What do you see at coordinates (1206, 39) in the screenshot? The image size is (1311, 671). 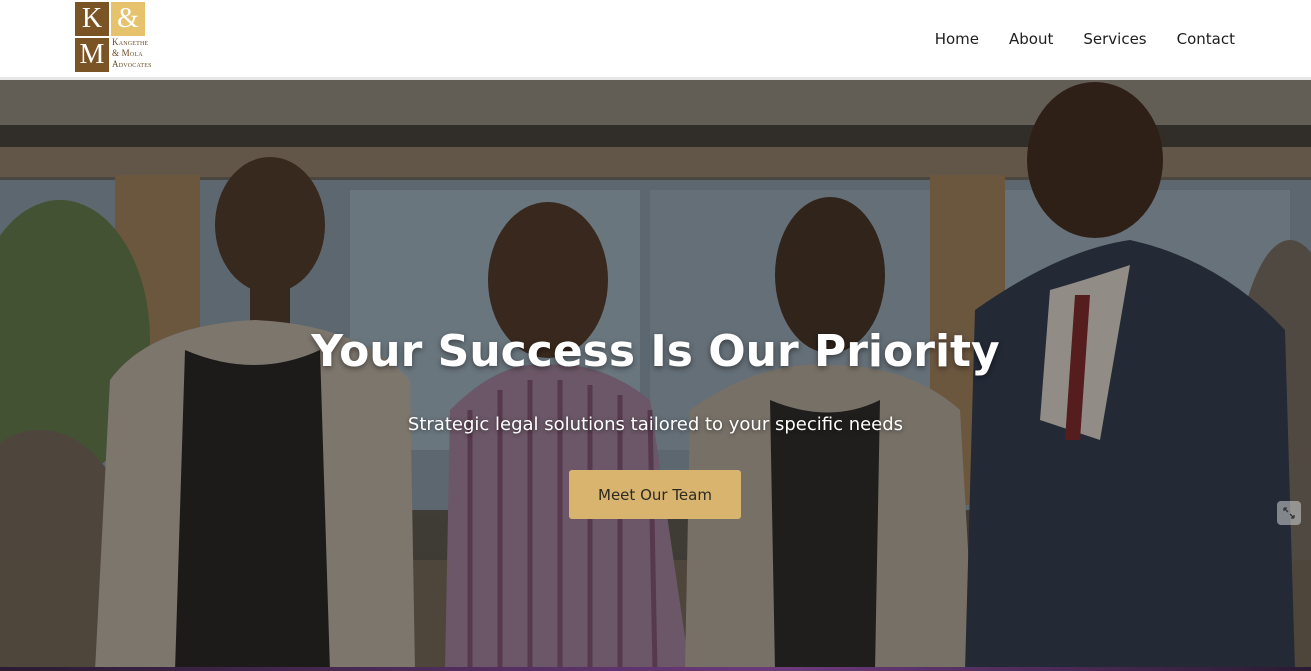 I see `nav-contact: Contact` at bounding box center [1206, 39].